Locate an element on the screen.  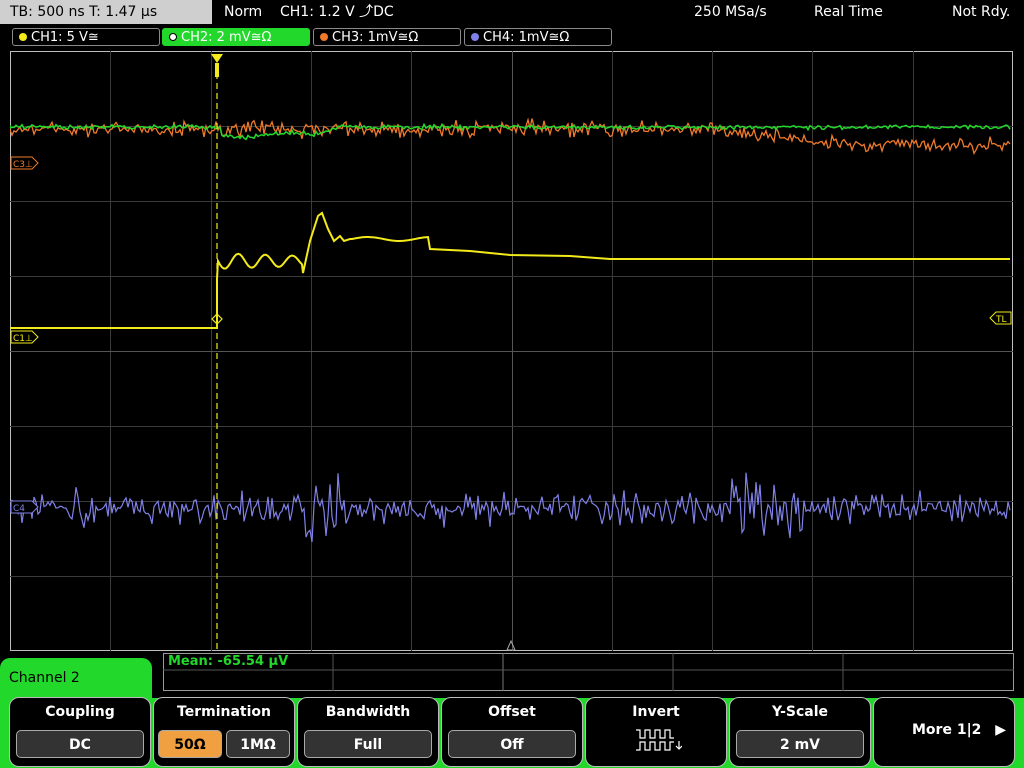
more-softkey: More 1|2 ▶ is located at coordinates (944, 732).